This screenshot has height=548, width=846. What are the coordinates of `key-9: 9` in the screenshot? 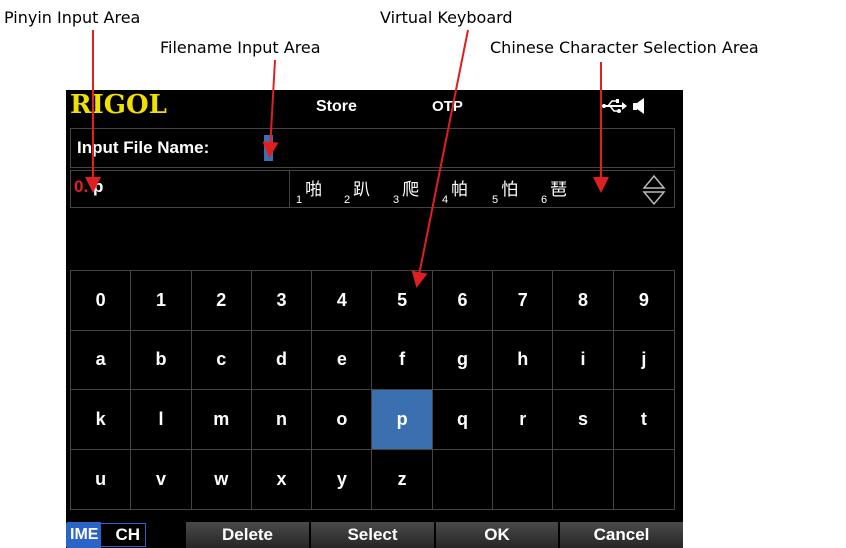 It's located at (643, 301).